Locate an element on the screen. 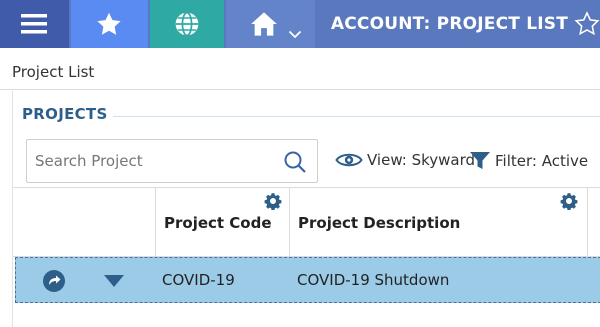 The image size is (600, 327). filter-icon is located at coordinates (480, 160).